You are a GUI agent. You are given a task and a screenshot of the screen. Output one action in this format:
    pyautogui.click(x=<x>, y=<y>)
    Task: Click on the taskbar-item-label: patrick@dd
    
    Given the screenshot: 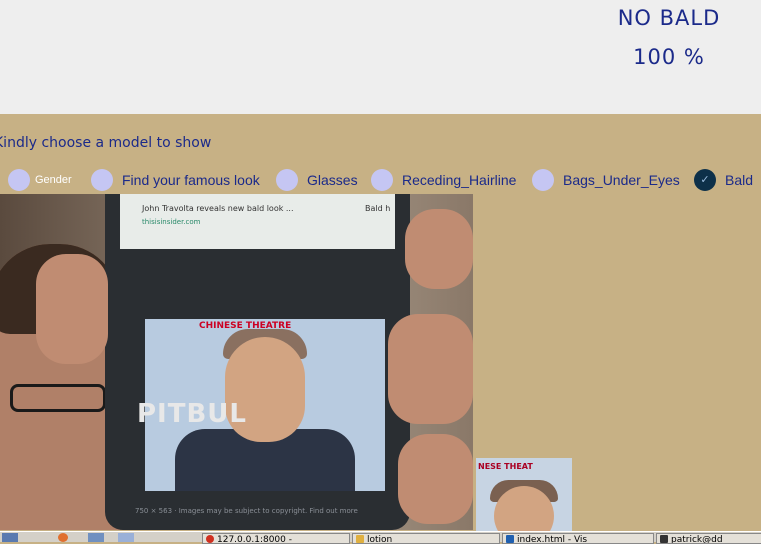 What is the action you would take?
    pyautogui.click(x=697, y=539)
    